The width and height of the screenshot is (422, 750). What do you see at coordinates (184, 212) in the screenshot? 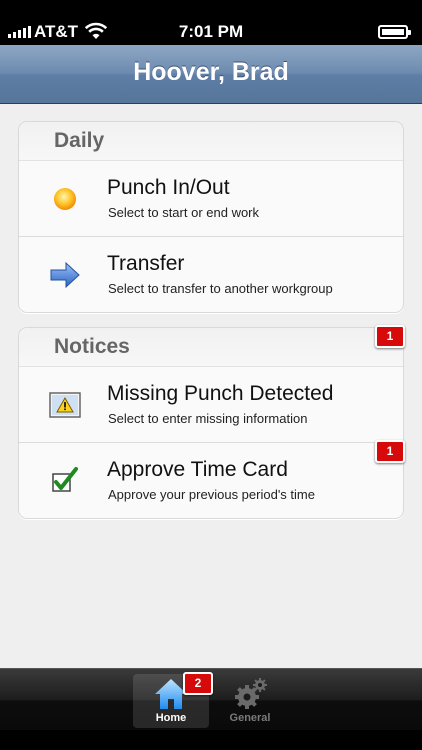
I see `punch-in-out-subtitle: Select to start or end work` at bounding box center [184, 212].